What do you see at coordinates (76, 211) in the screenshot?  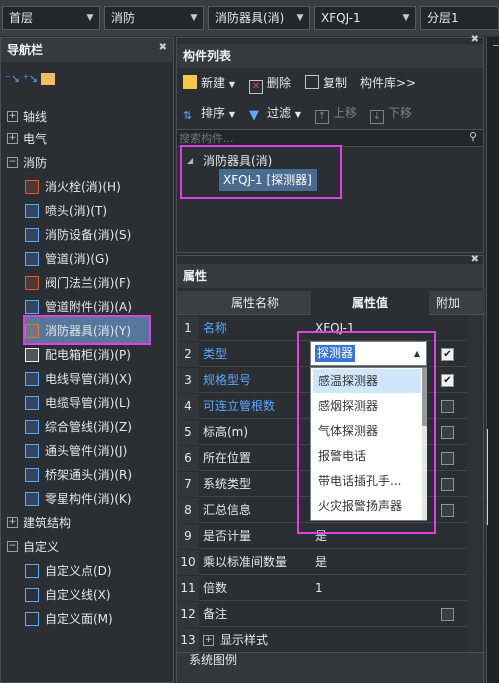 I see `nav-item-label: 喷头(消)(T)` at bounding box center [76, 211].